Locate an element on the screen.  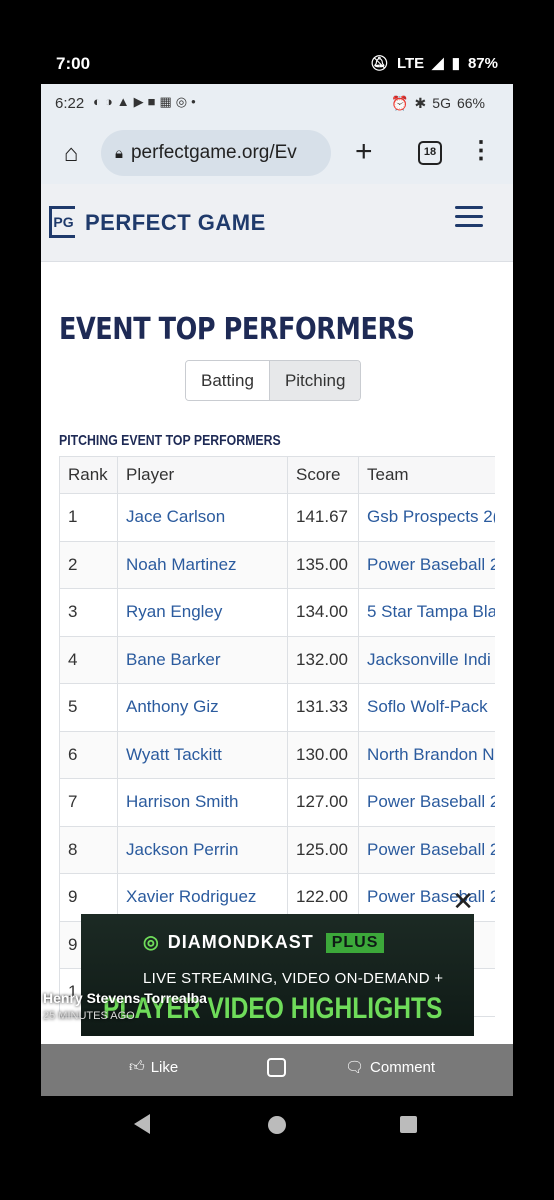
comment-bubble-icon: 🗨︎ is located at coordinates (355, 1067).